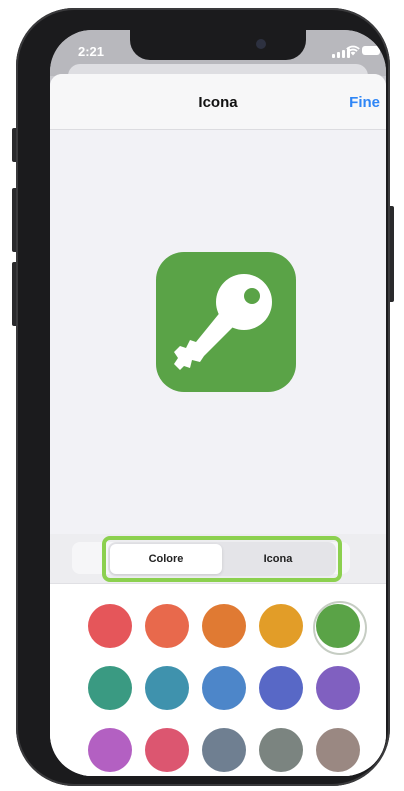 The image size is (404, 791). Describe the element at coordinates (218, 45) in the screenshot. I see `notch` at that location.